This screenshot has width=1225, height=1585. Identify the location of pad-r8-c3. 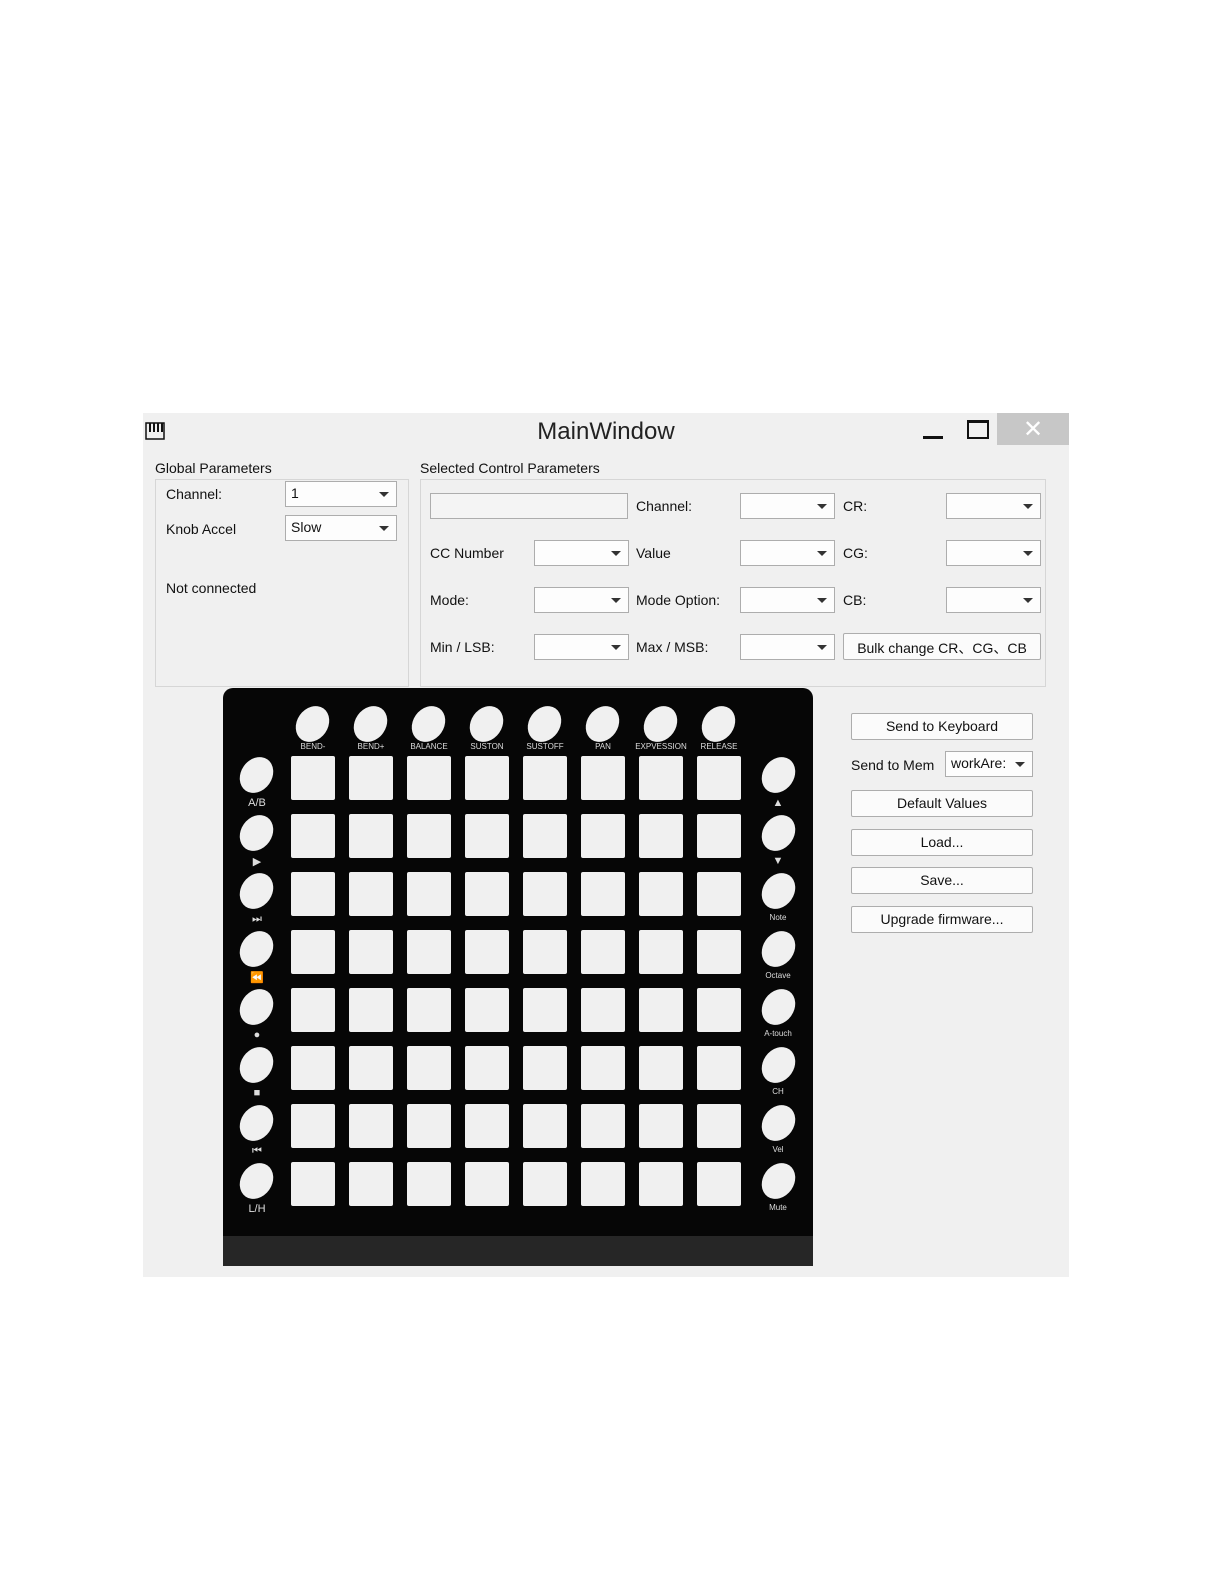
(429, 1184).